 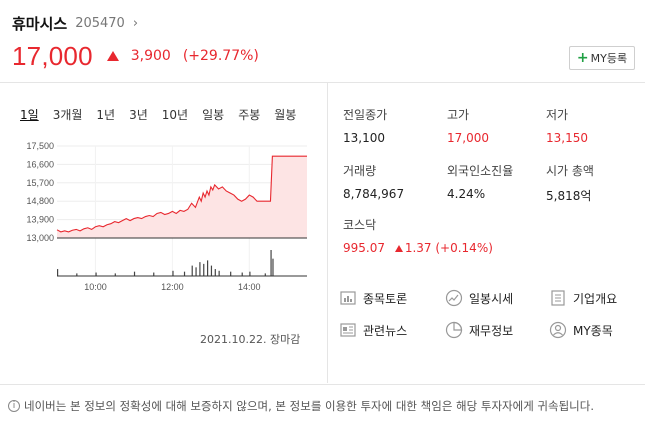 What do you see at coordinates (569, 196) in the screenshot?
I see `mcap-value: 5,818억` at bounding box center [569, 196].